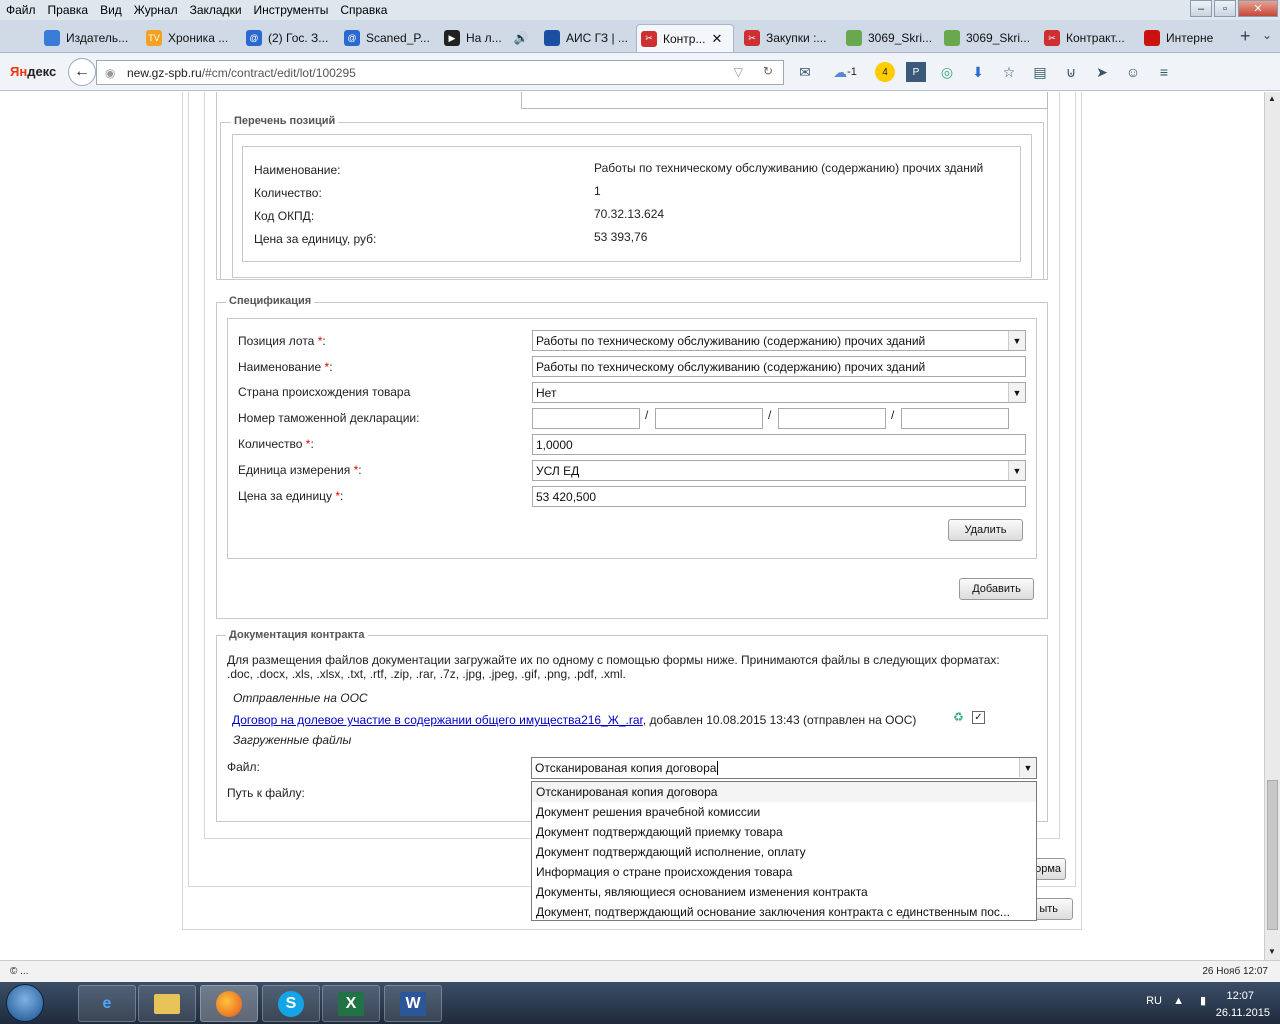 This screenshot has height=1024, width=1280. What do you see at coordinates (885, 72) in the screenshot?
I see `notification-badge-icon: 4` at bounding box center [885, 72].